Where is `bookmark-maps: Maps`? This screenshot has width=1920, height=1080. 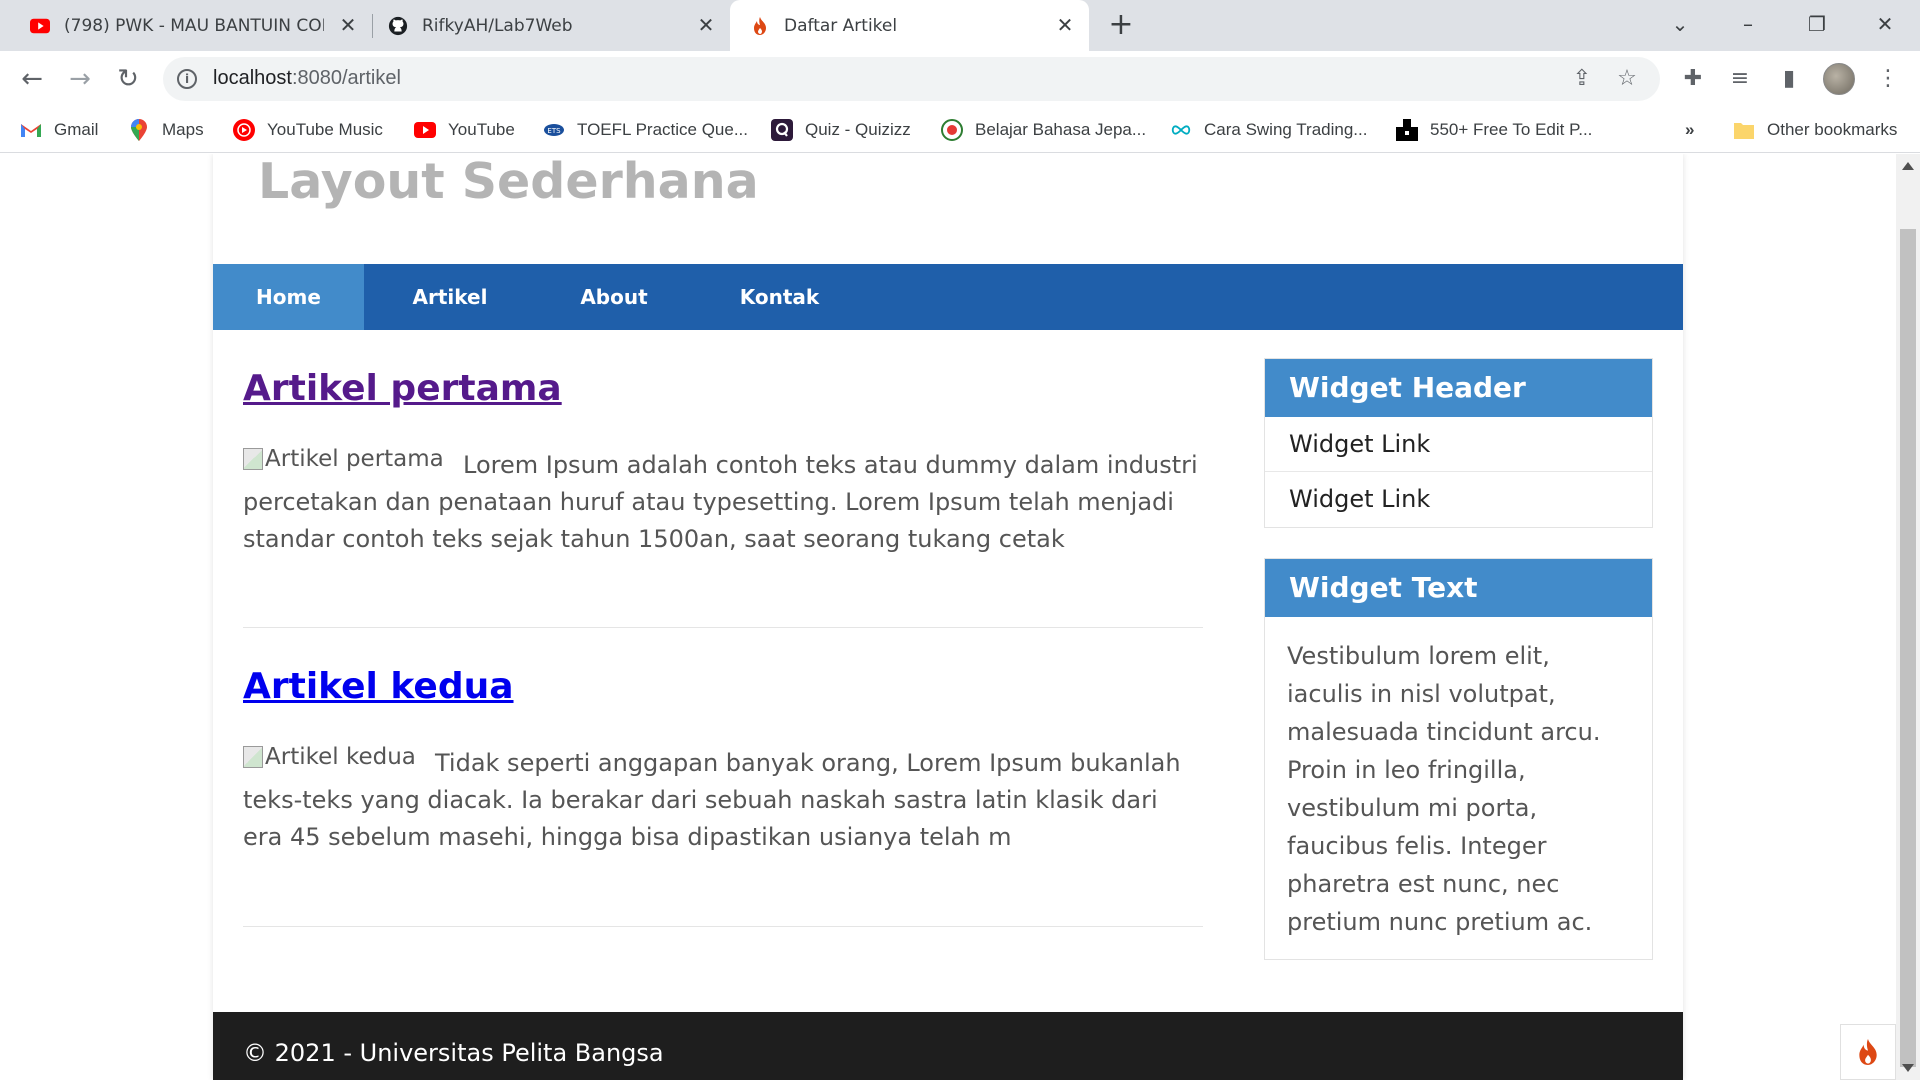 bookmark-maps: Maps is located at coordinates (166, 130).